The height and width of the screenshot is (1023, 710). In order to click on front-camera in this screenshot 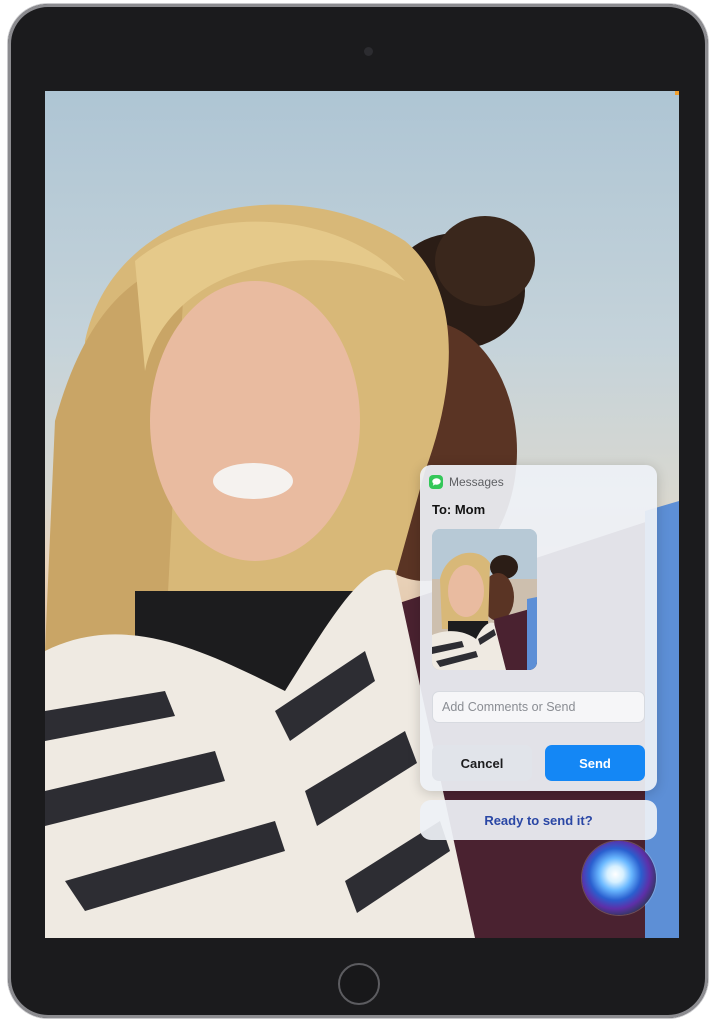, I will do `click(368, 51)`.